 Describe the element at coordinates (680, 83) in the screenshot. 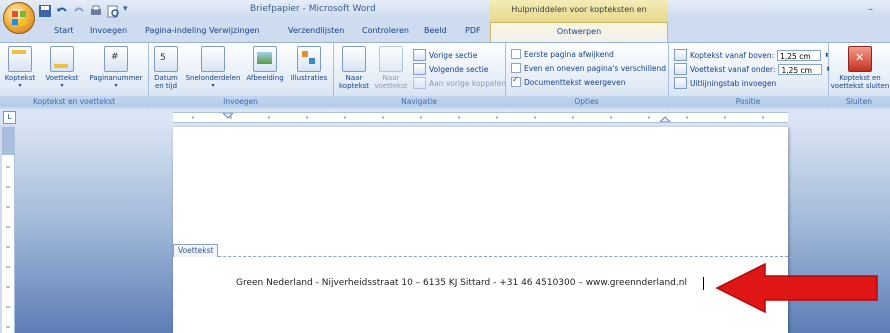

I see `tab-alignment-icon` at that location.